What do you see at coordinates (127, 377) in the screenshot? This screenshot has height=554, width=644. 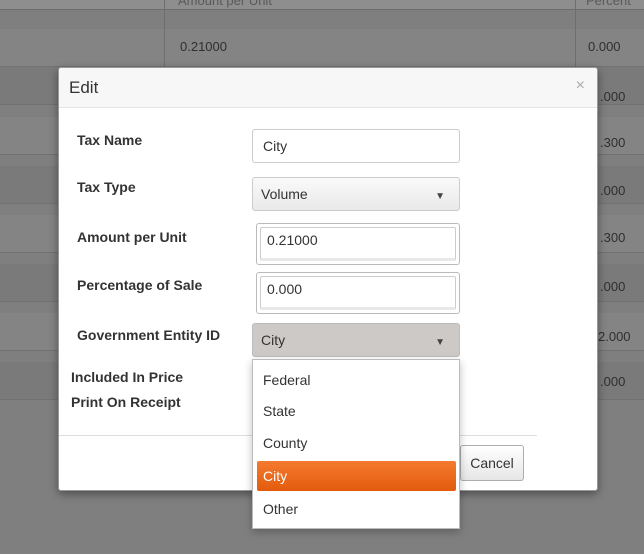 I see `included-in-price-label: Included In Price` at bounding box center [127, 377].